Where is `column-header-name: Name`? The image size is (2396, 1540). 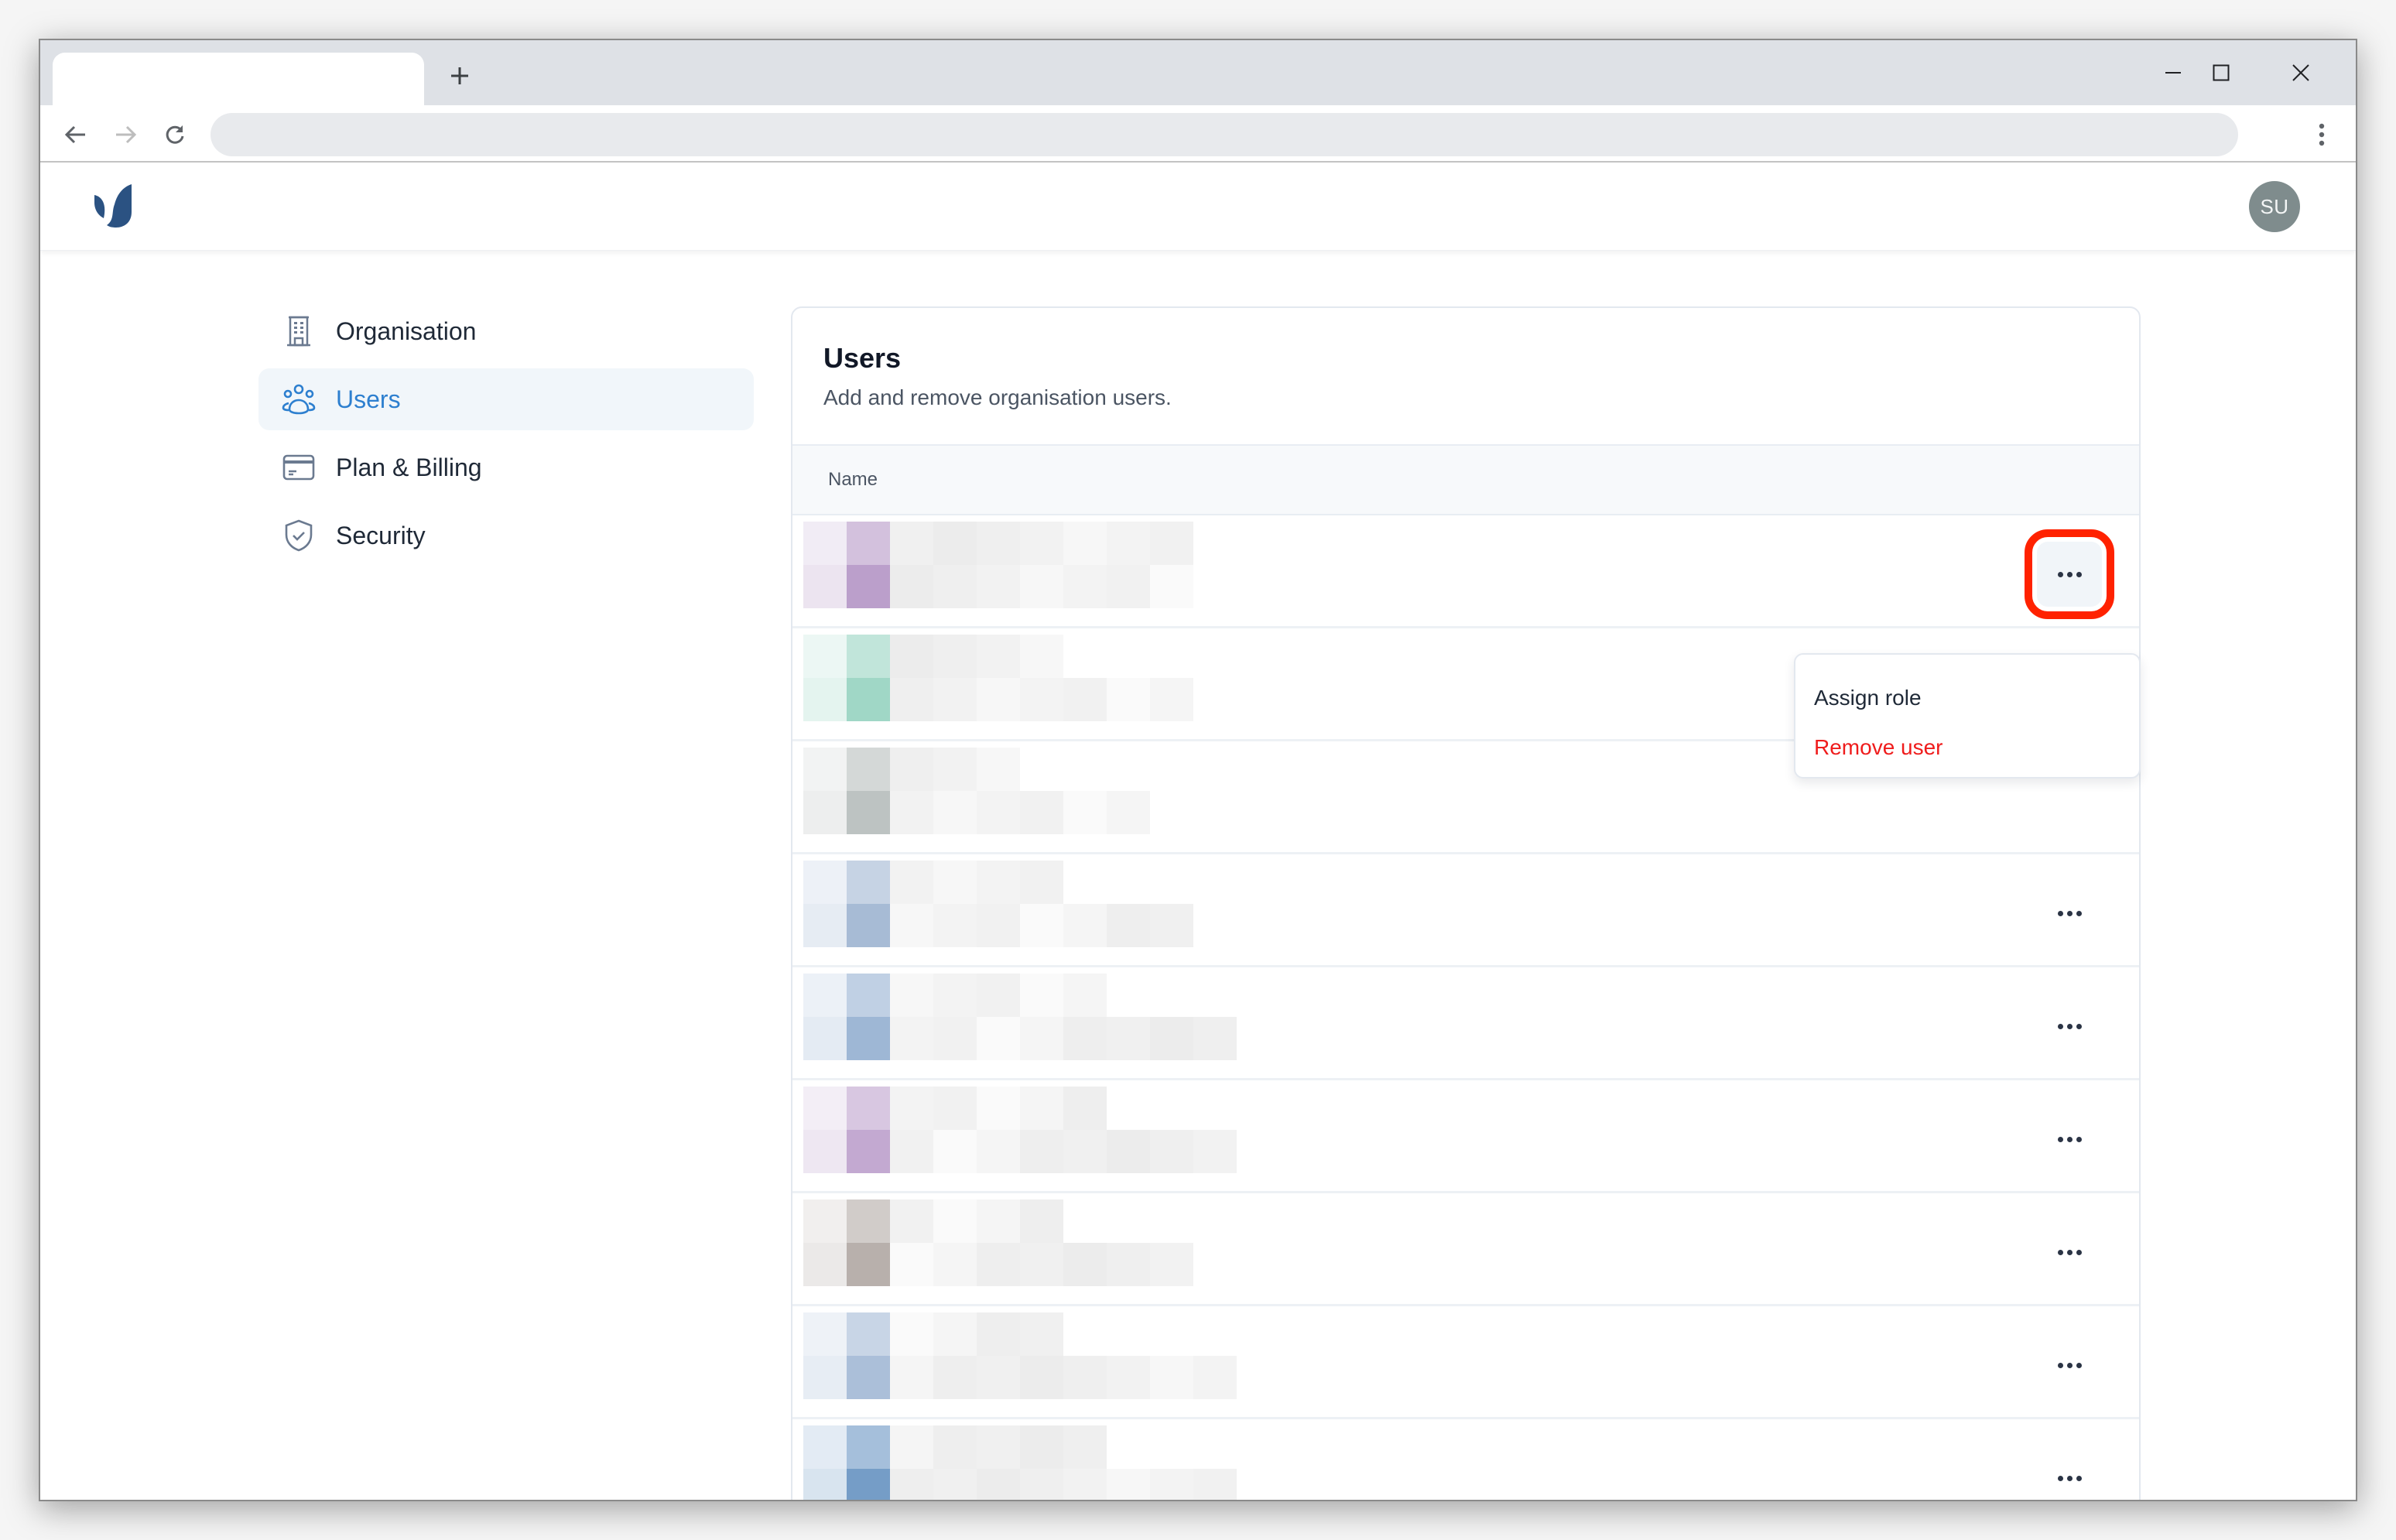 column-header-name: Name is located at coordinates (853, 479).